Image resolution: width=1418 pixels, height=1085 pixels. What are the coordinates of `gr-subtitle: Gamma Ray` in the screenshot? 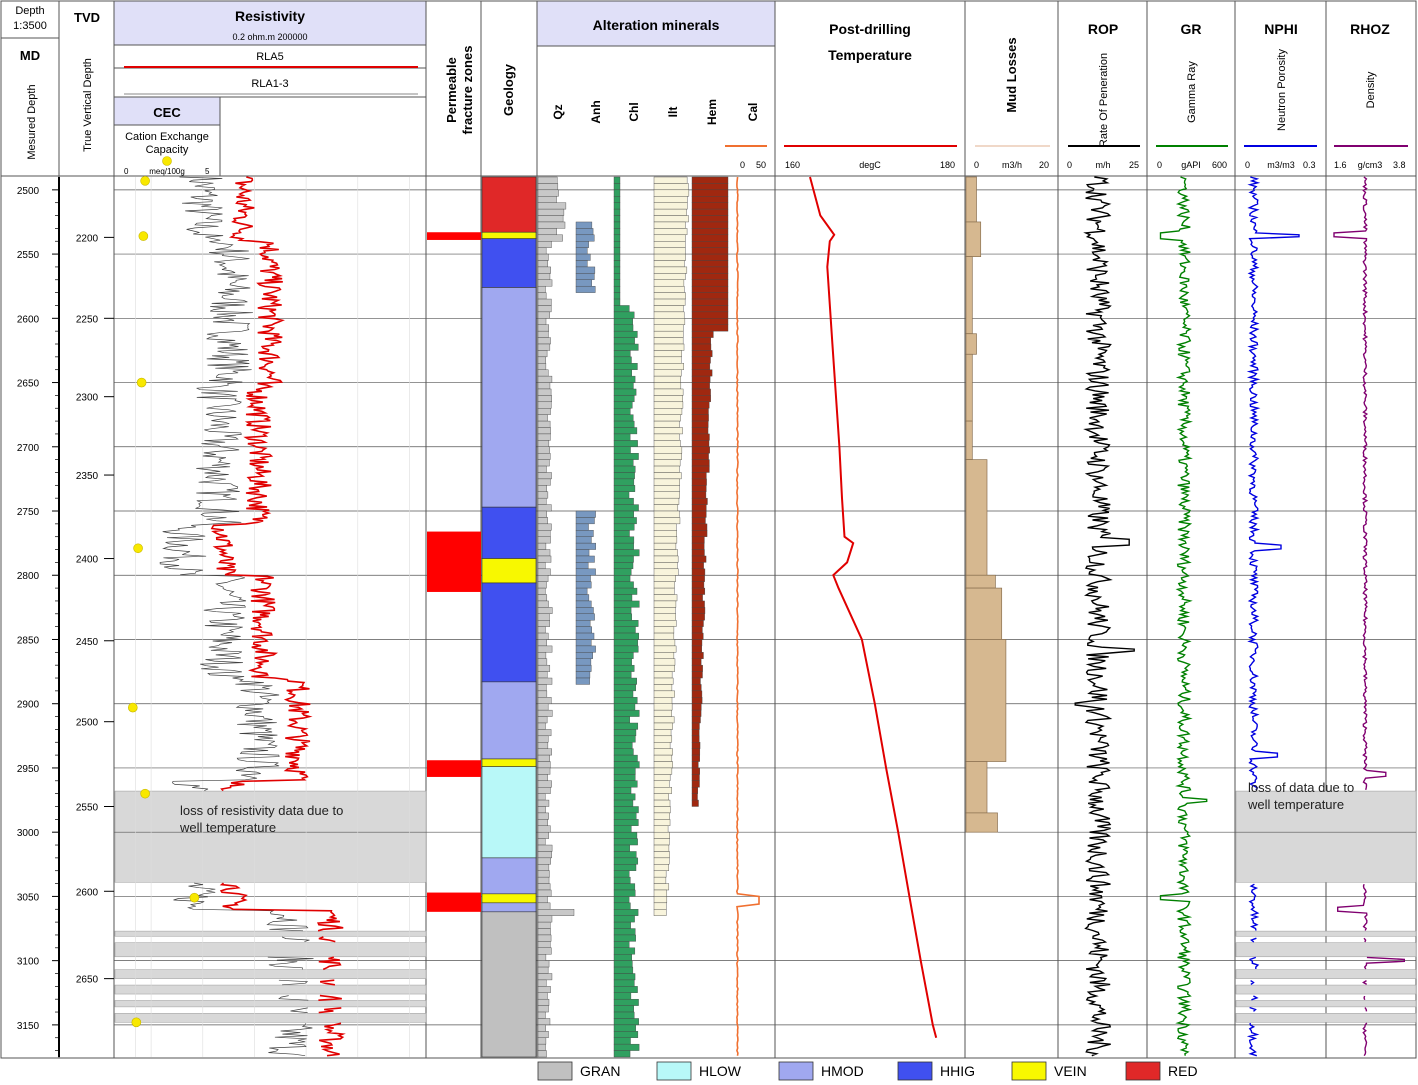 It's located at (1192, 92).